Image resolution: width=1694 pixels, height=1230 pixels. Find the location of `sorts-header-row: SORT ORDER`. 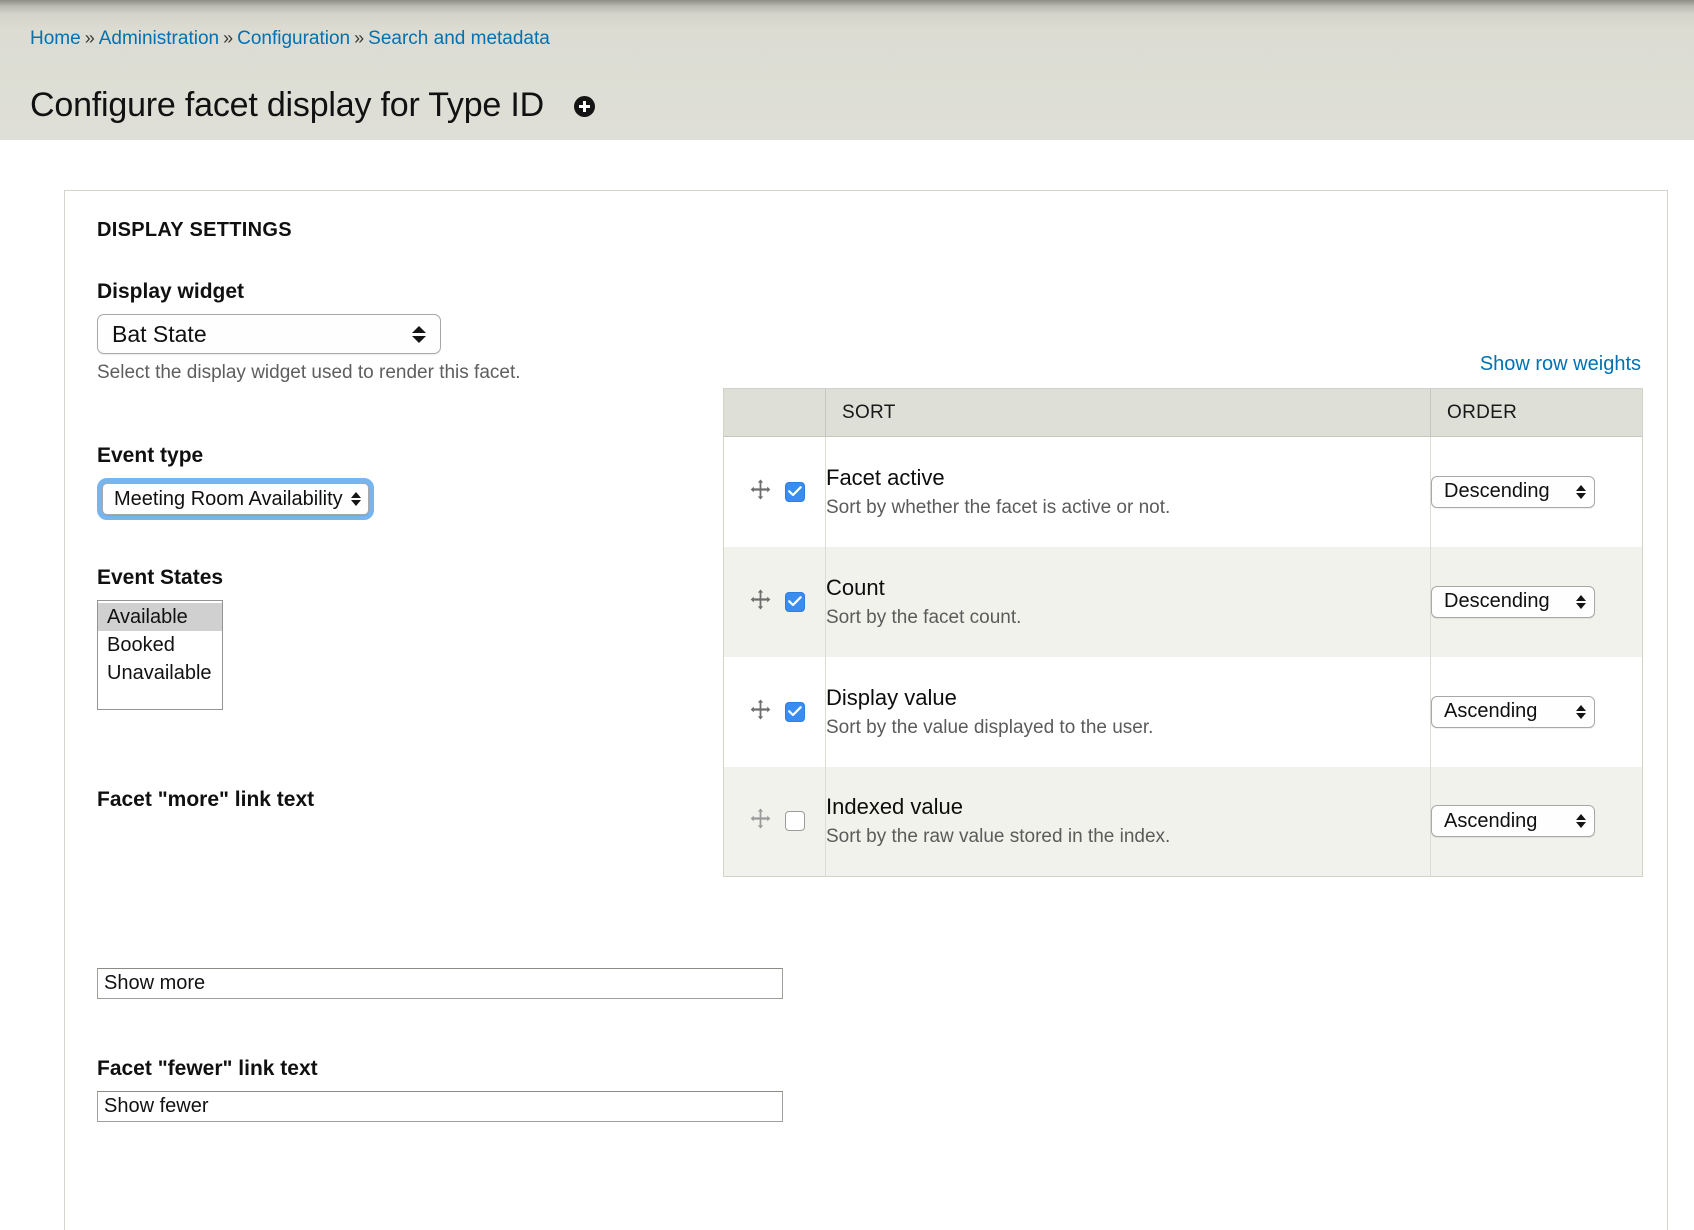

sorts-header-row: SORT ORDER is located at coordinates (1183, 412).